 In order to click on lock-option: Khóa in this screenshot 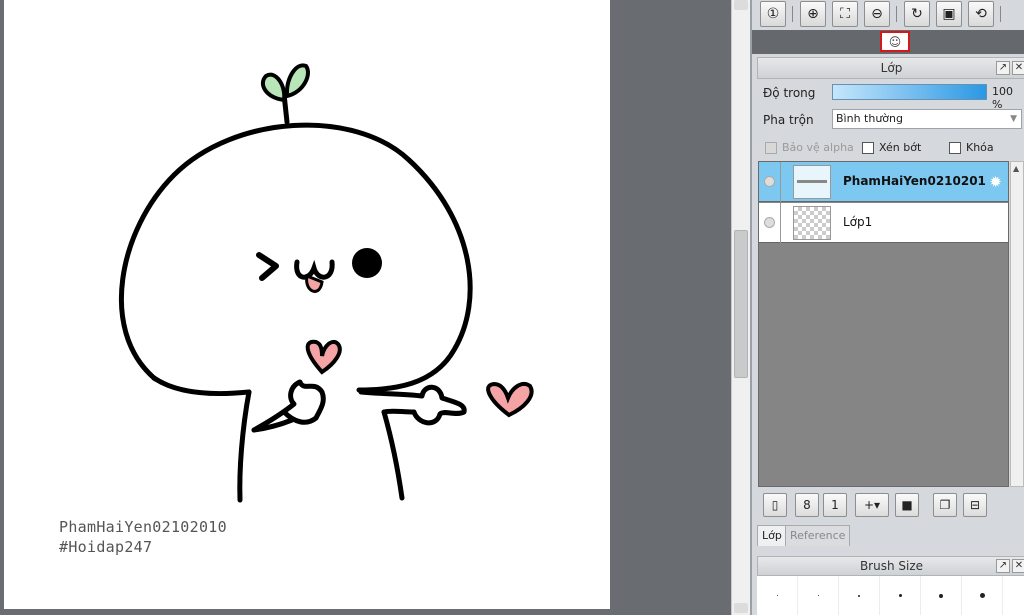, I will do `click(971, 147)`.